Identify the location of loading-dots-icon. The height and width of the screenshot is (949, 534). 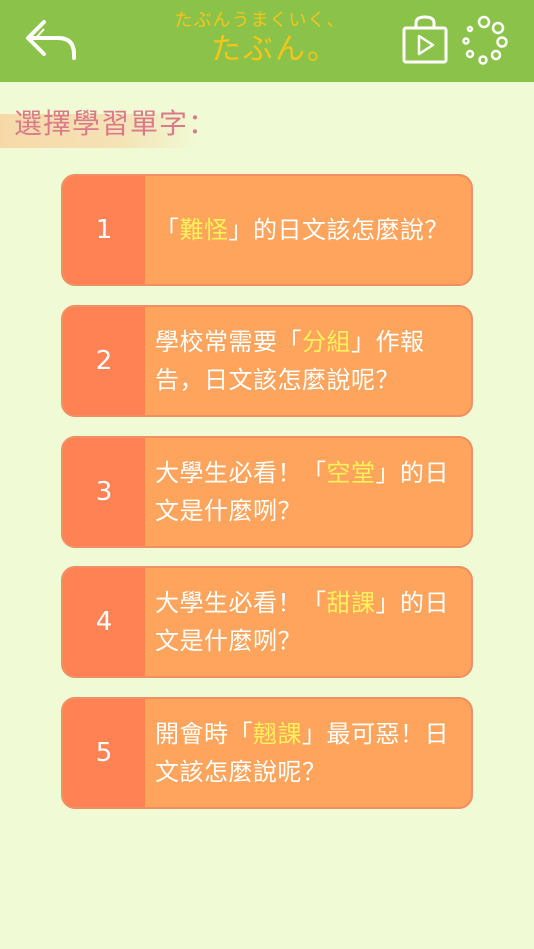
(485, 40).